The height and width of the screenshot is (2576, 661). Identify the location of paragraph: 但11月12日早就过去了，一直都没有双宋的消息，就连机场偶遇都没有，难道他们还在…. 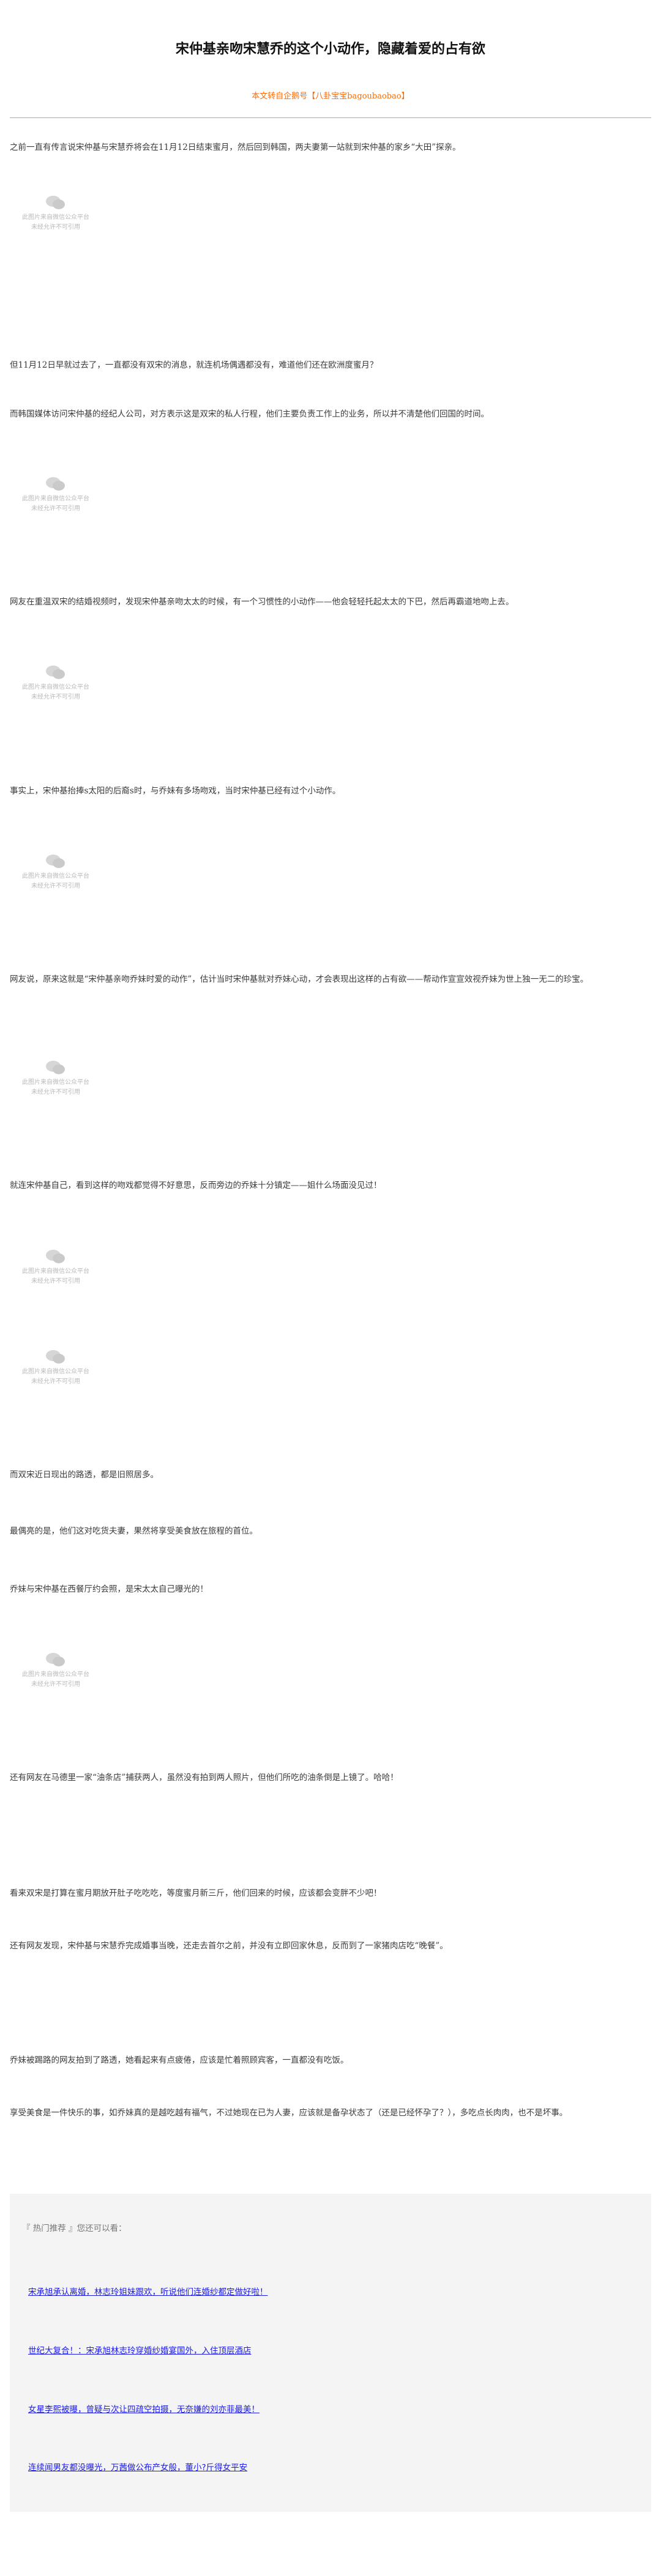
(194, 365).